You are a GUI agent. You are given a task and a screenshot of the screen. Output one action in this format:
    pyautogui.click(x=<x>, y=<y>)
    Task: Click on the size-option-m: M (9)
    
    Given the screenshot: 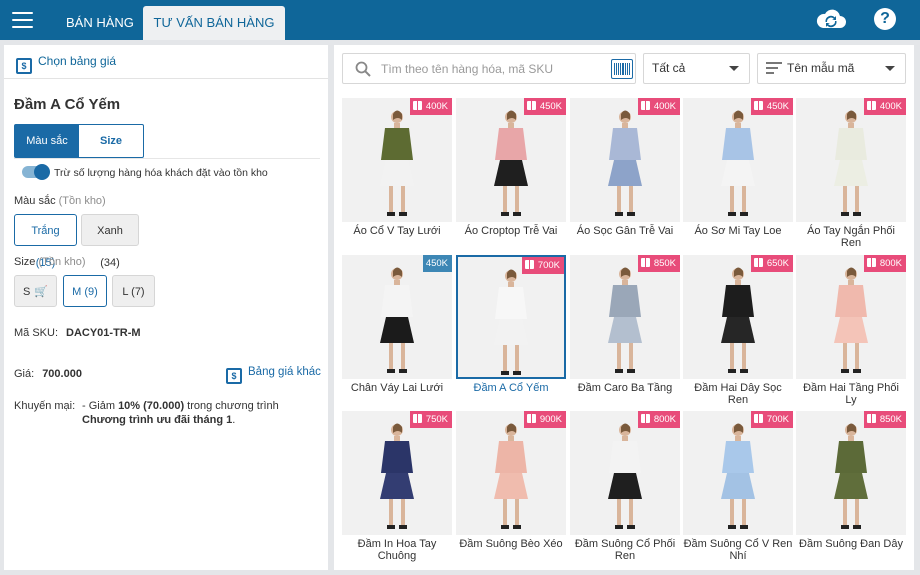 What is the action you would take?
    pyautogui.click(x=85, y=291)
    